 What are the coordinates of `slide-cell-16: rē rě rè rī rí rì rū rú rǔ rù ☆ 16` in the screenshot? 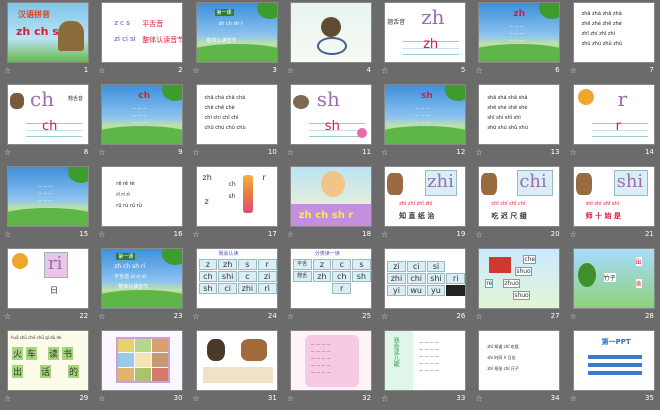 It's located at (141, 205).